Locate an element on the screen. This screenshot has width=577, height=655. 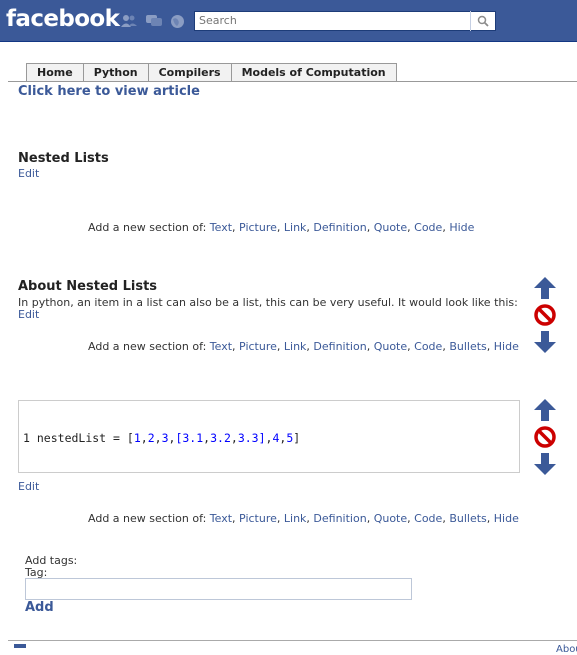
footer-marker is located at coordinates (20, 646).